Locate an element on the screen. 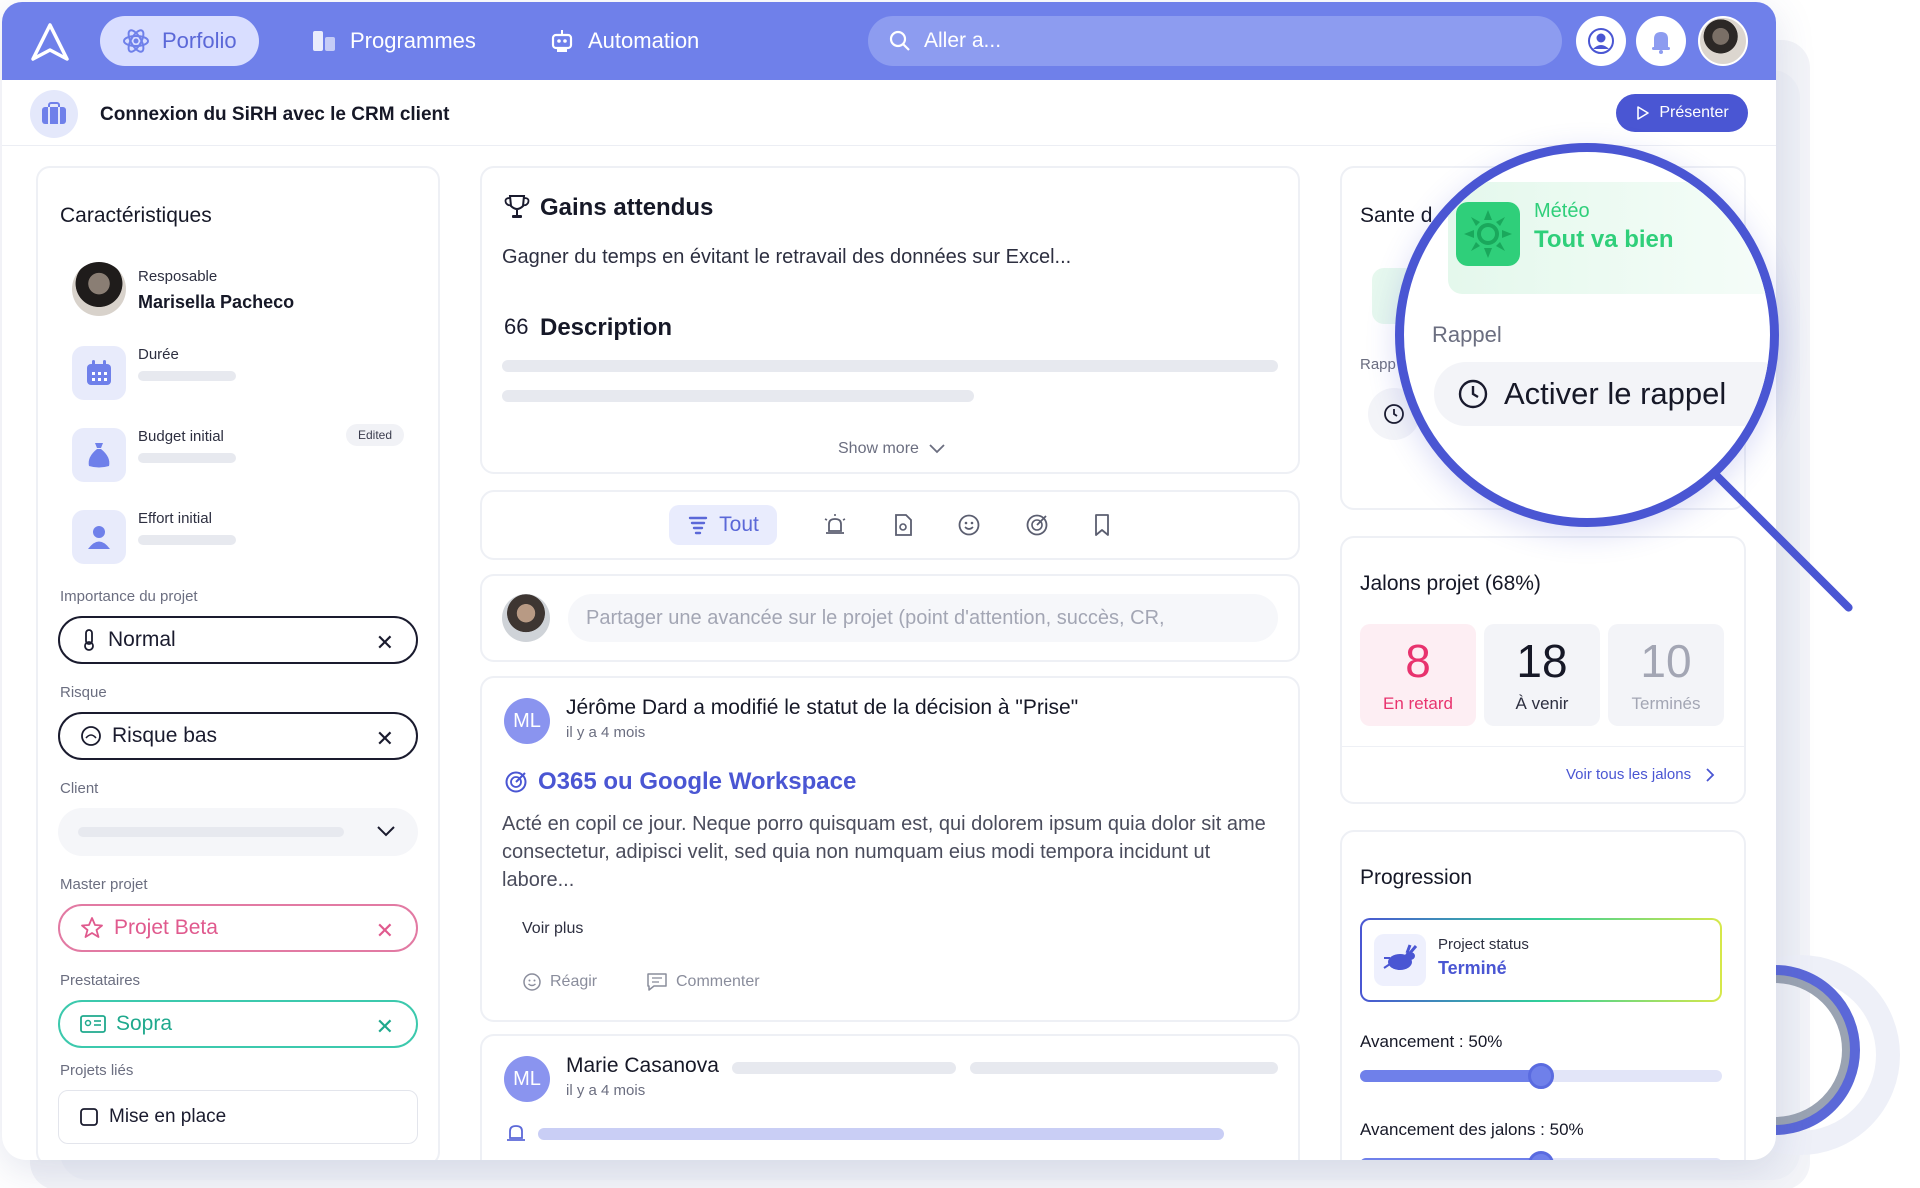  late-milestones-stat: 8 En retard is located at coordinates (1418, 675).